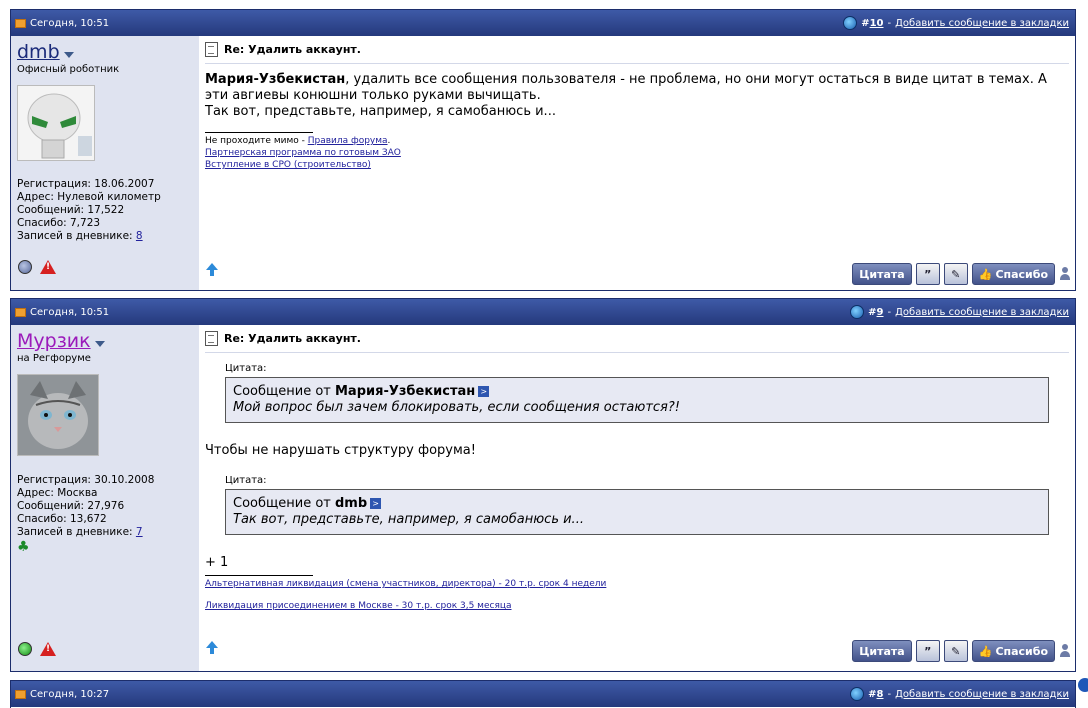  What do you see at coordinates (880, 312) in the screenshot?
I see `post-number-link: 9` at bounding box center [880, 312].